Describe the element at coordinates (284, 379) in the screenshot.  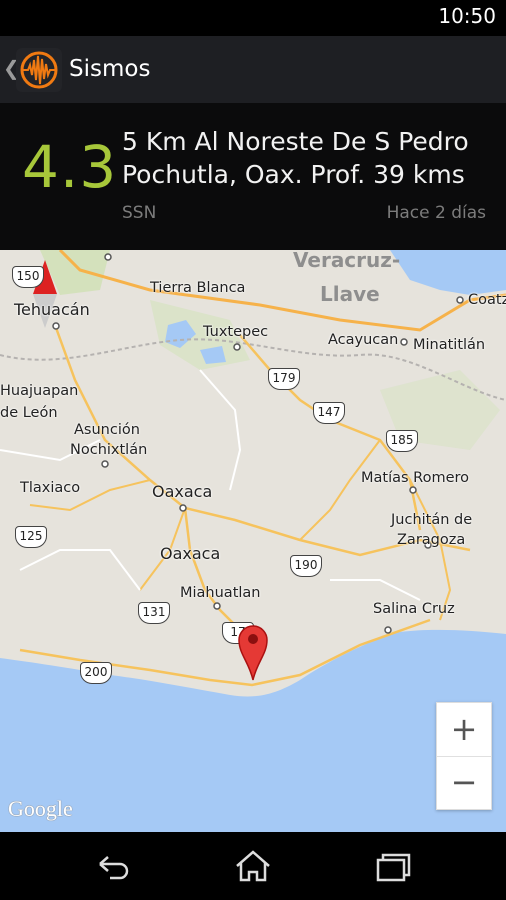
I see `highway-shield: 179` at that location.